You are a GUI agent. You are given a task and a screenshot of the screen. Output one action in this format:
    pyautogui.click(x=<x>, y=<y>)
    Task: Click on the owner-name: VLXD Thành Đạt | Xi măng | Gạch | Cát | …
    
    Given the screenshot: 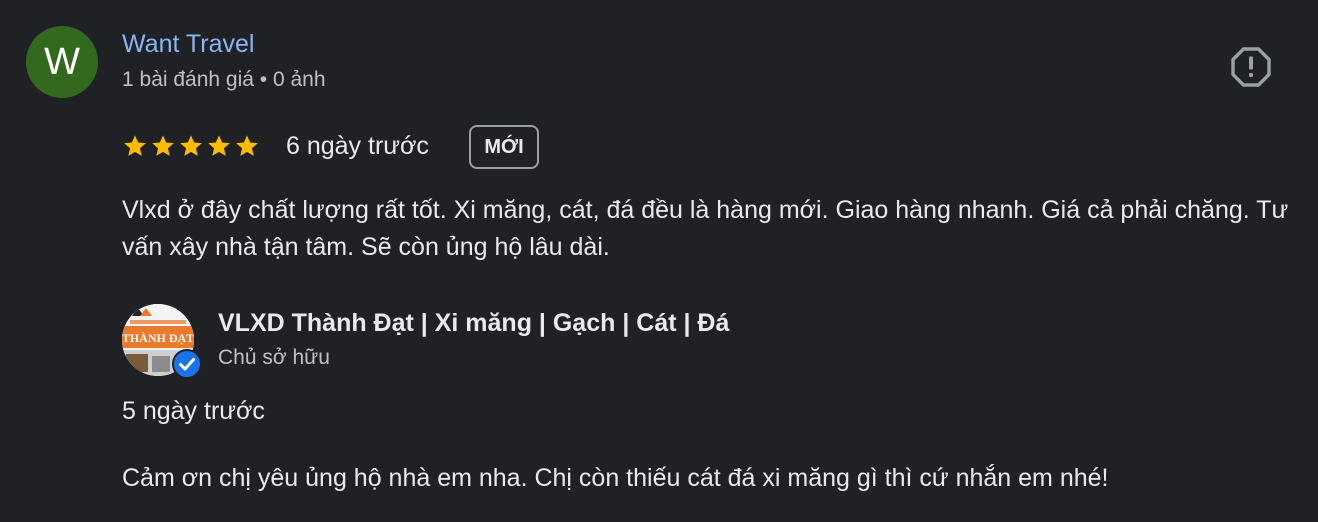 What is the action you would take?
    pyautogui.click(x=474, y=323)
    